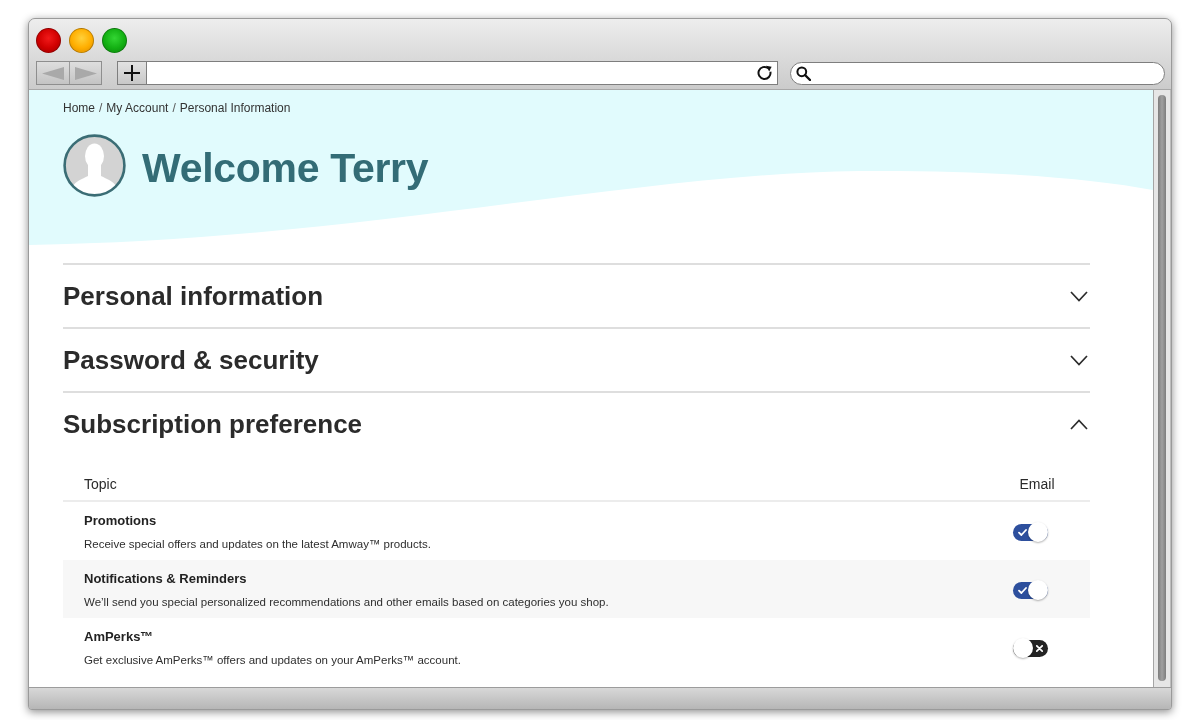 The width and height of the screenshot is (1200, 720). What do you see at coordinates (765, 73) in the screenshot?
I see `reload-icon` at bounding box center [765, 73].